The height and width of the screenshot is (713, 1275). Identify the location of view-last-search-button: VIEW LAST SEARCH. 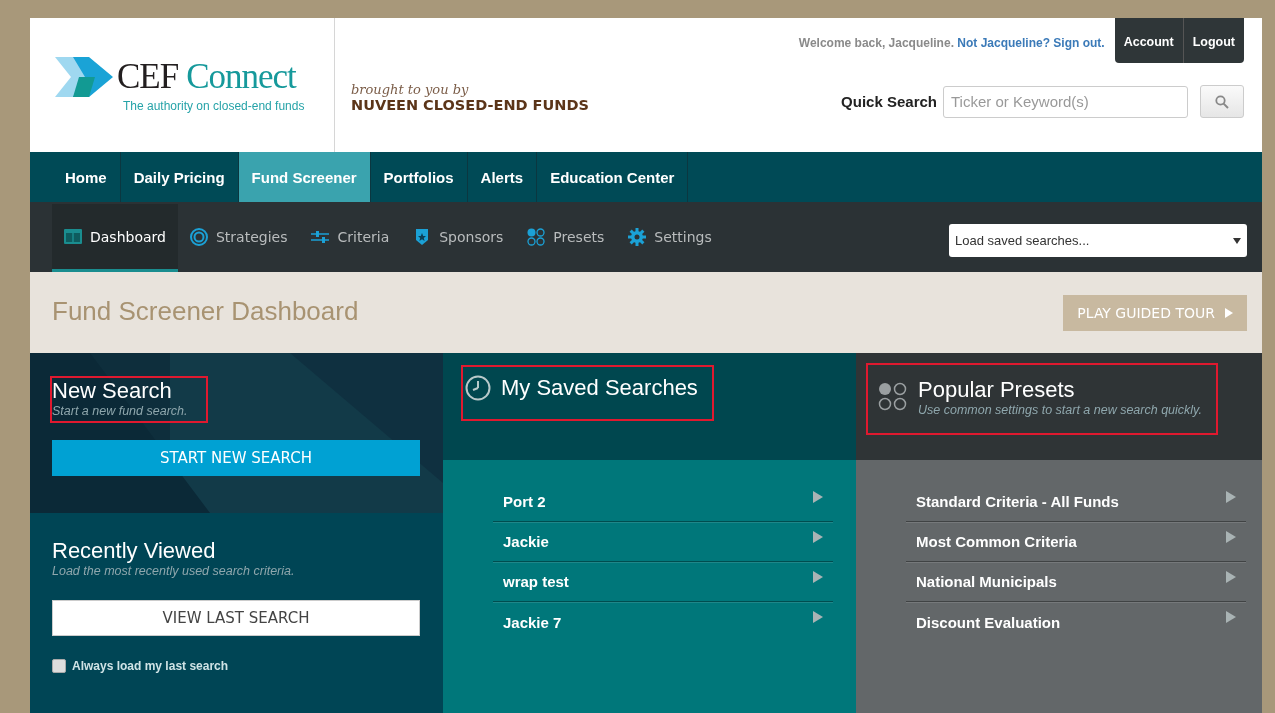
(236, 618).